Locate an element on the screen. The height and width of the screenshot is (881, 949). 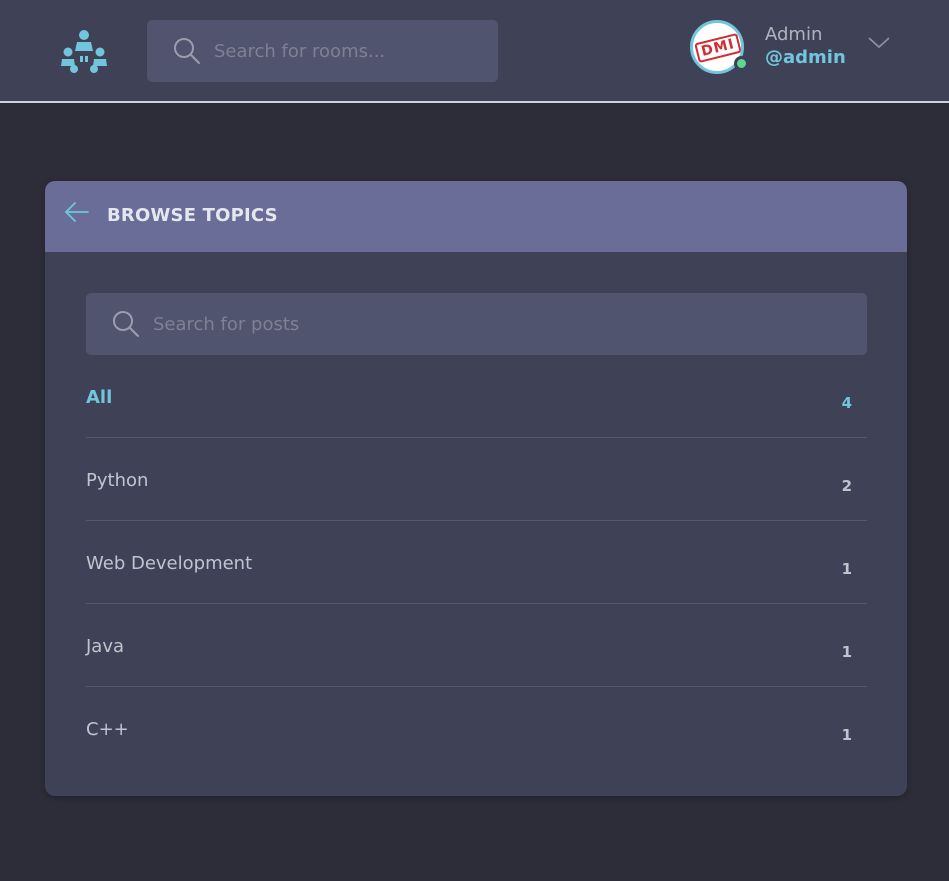
topic-label: Web Development is located at coordinates (169, 563).